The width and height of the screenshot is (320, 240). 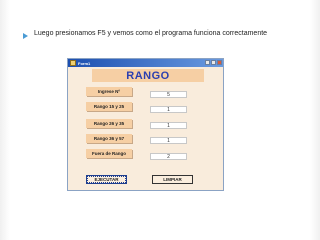 I want to click on count-15-25-field: 1, so click(x=168, y=109).